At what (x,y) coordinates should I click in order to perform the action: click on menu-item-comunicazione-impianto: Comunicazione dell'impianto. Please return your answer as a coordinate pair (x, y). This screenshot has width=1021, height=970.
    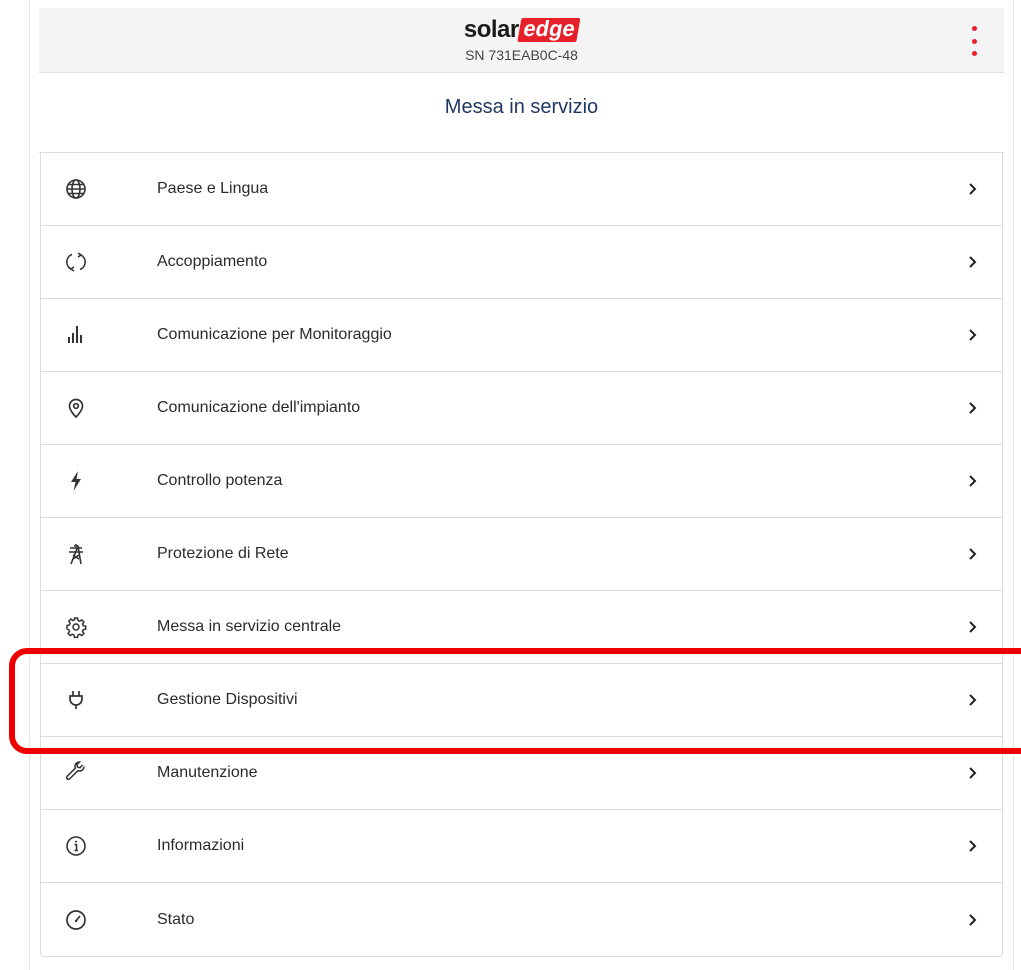
    Looking at the image, I should click on (521, 408).